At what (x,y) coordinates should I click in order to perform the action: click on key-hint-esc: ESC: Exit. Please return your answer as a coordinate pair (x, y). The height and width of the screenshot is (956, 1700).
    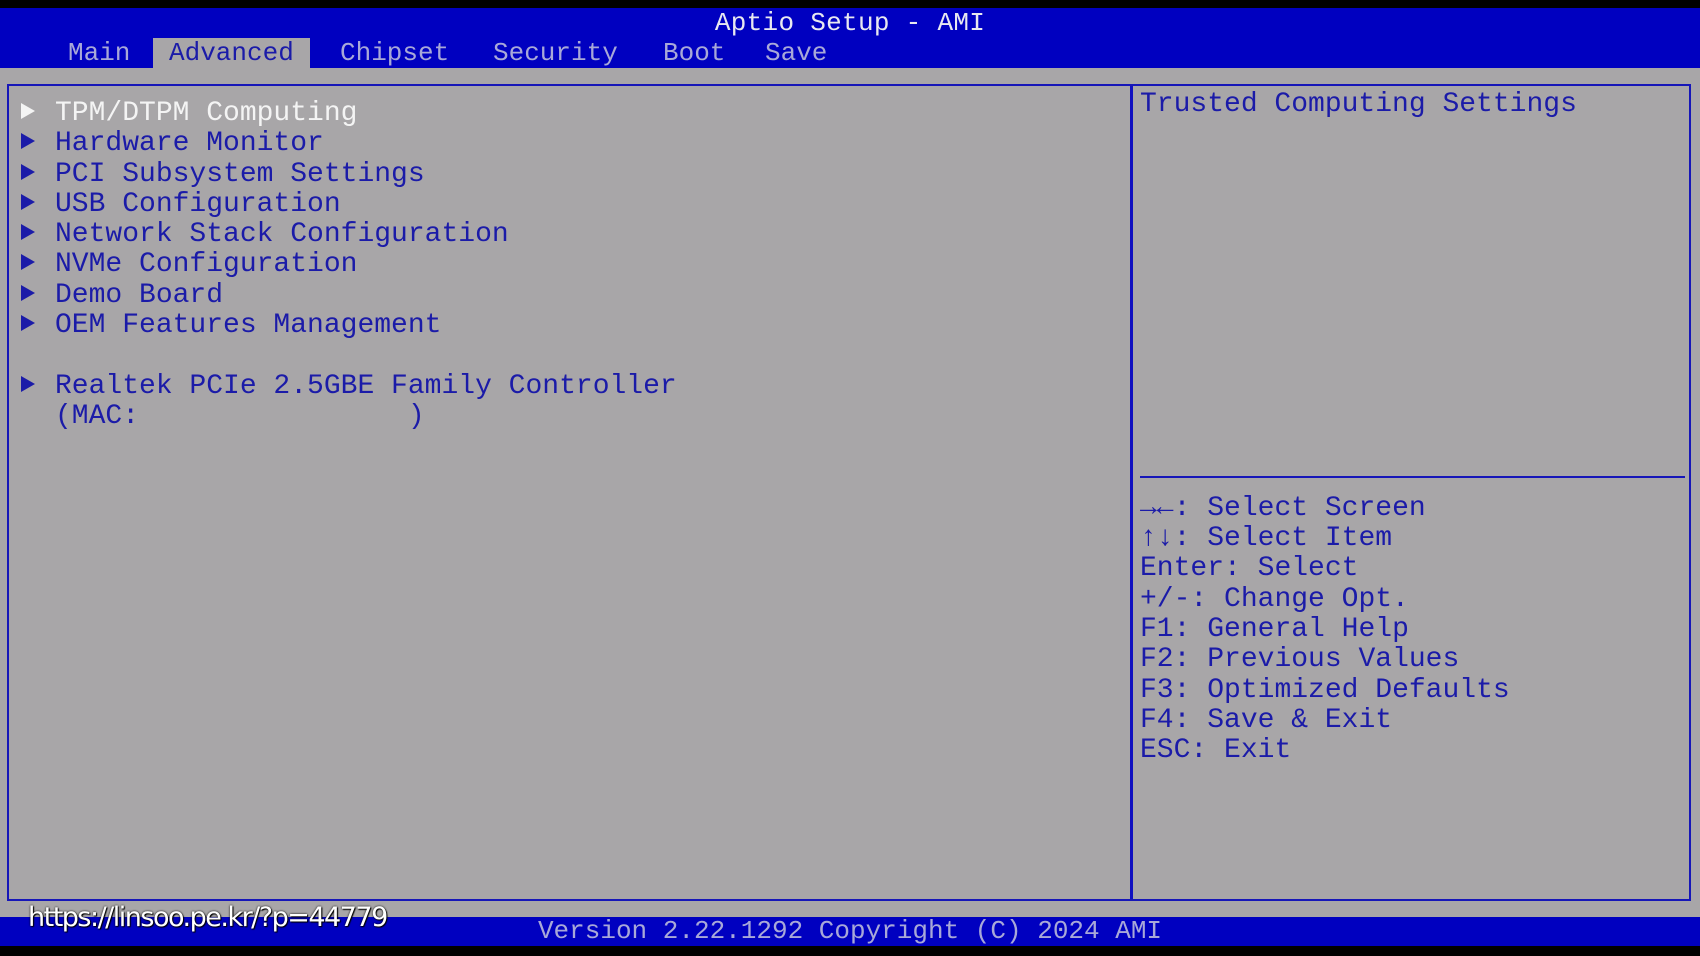
    Looking at the image, I should click on (1216, 750).